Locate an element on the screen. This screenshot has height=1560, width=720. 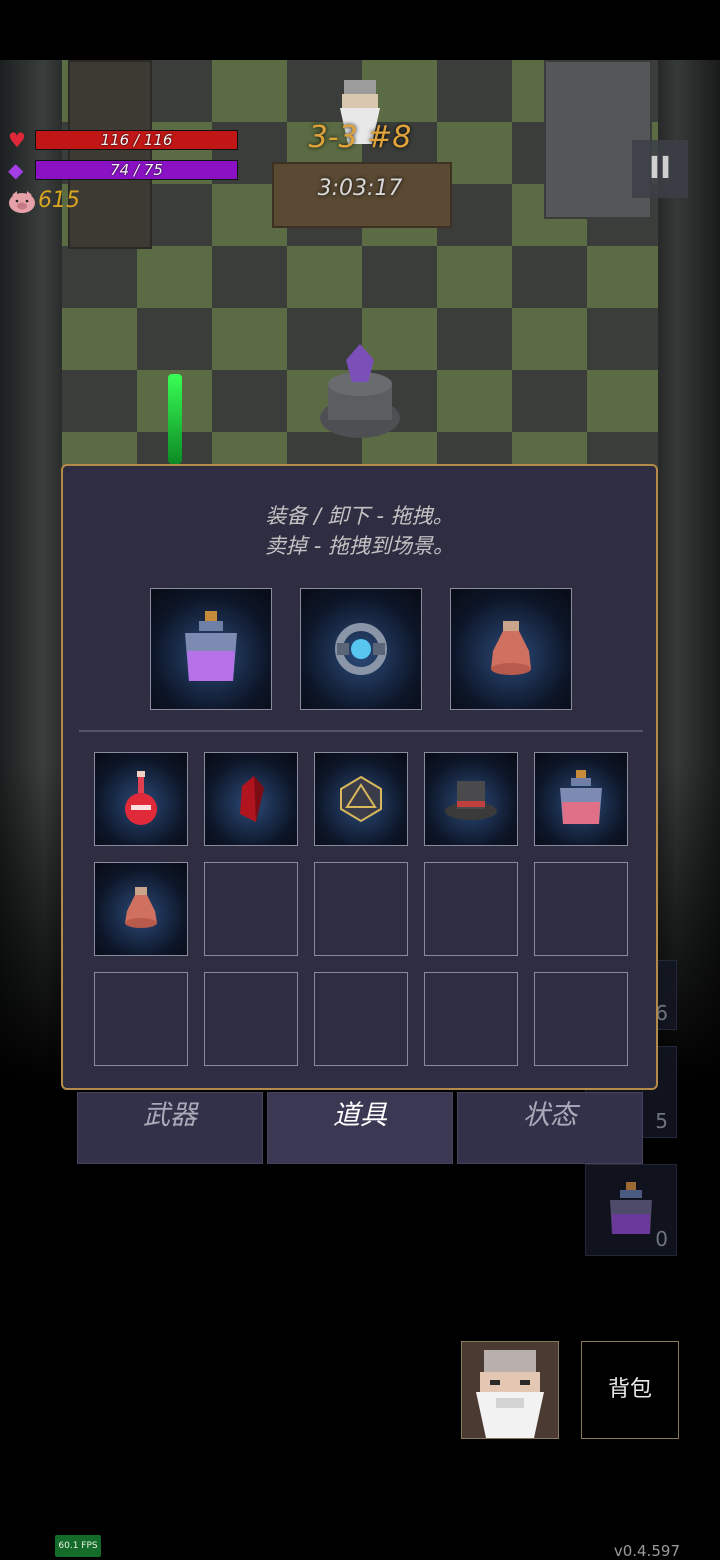
backpack-button: 背包 is located at coordinates (630, 1390).